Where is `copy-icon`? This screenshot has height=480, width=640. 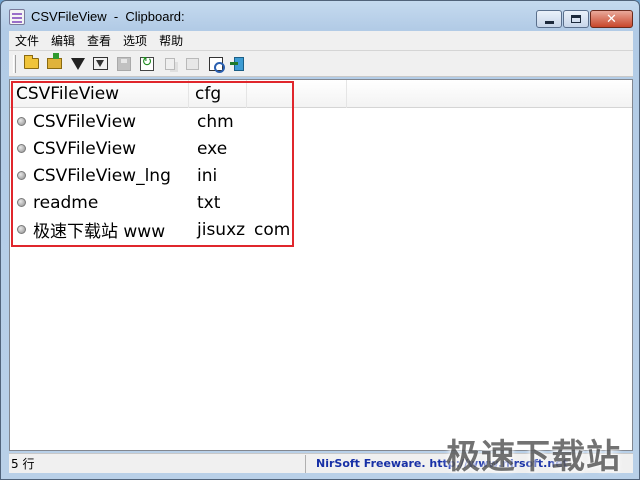
copy-icon is located at coordinates (169, 63).